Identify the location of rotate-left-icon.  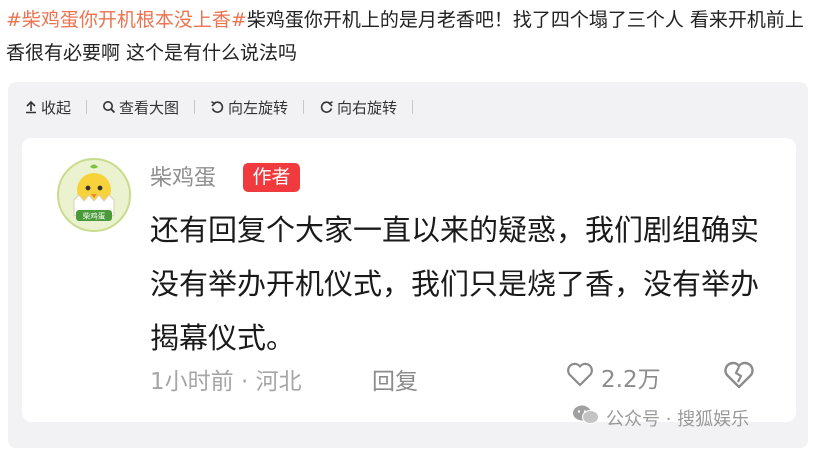
(217, 107).